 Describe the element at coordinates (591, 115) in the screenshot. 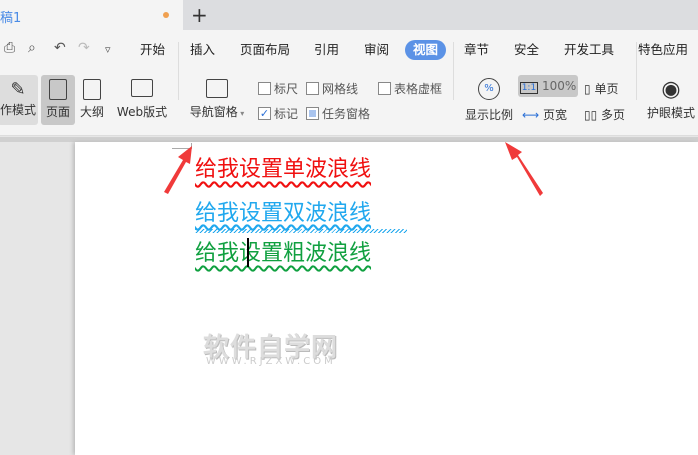

I see `multi-page-icon: ▯▯` at that location.